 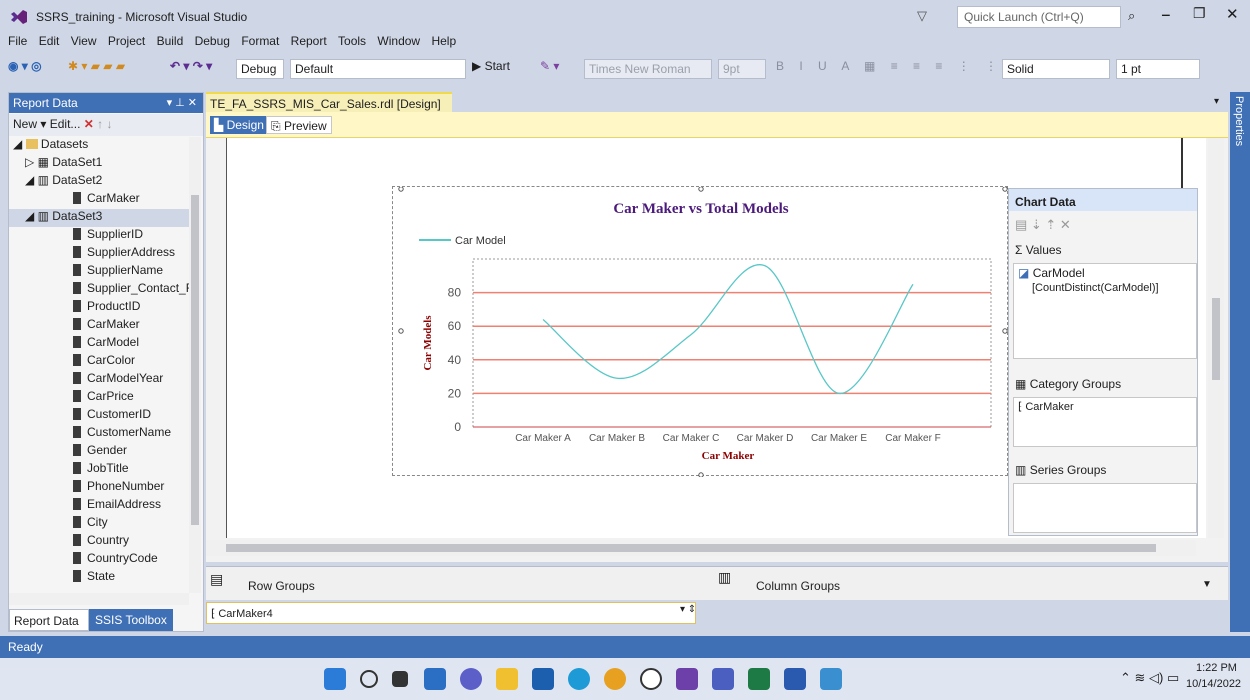 I want to click on field-item: CustomerName, so click(x=122, y=434).